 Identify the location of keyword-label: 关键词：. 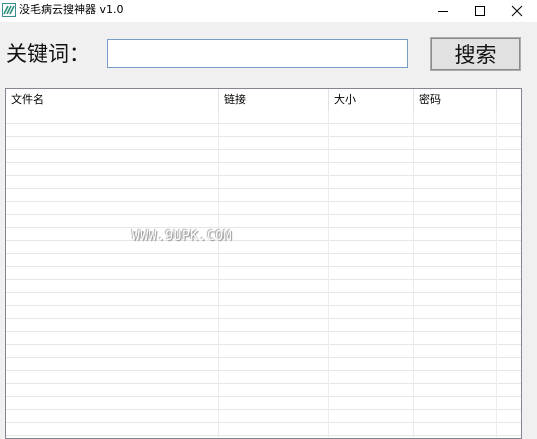
(48, 54).